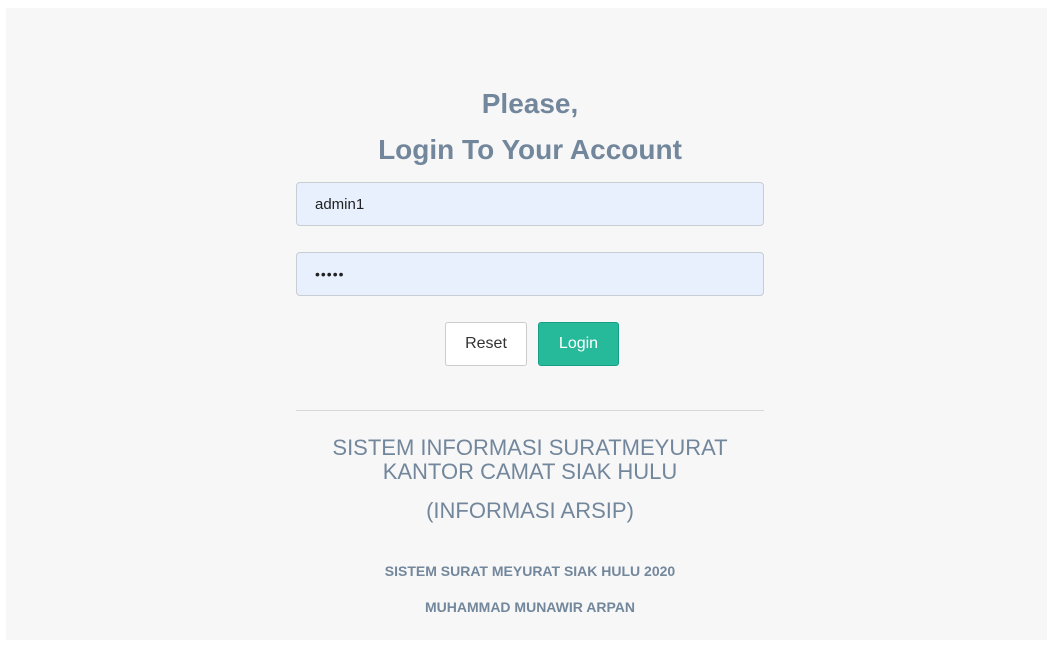 The height and width of the screenshot is (646, 1047). I want to click on footer-author: MUHAMMAD MUNAWIR ARPAN, so click(530, 607).